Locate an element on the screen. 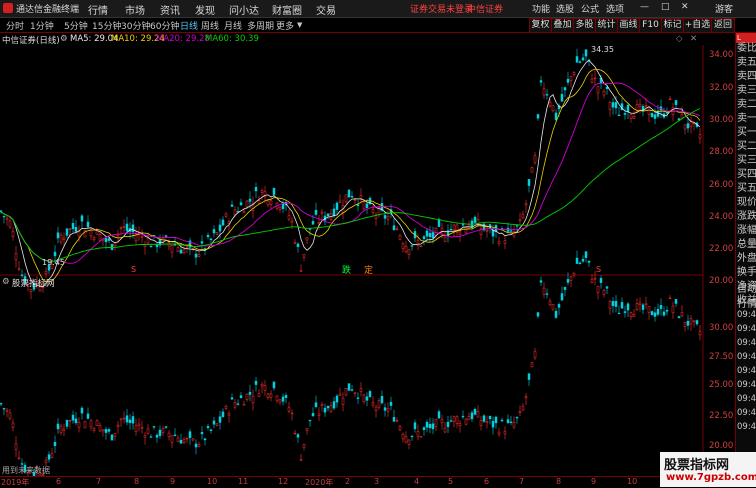 The height and width of the screenshot is (488, 756). menu-market: 市场 is located at coordinates (135, 9).